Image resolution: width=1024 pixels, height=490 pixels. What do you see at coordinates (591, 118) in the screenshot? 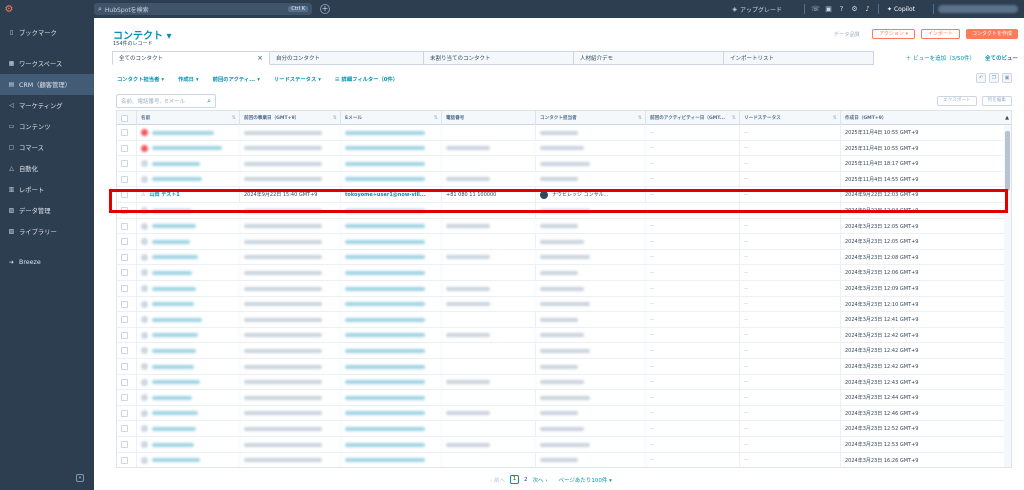
I see `column-header-owner: コンタクト担当者 ⇅` at bounding box center [591, 118].